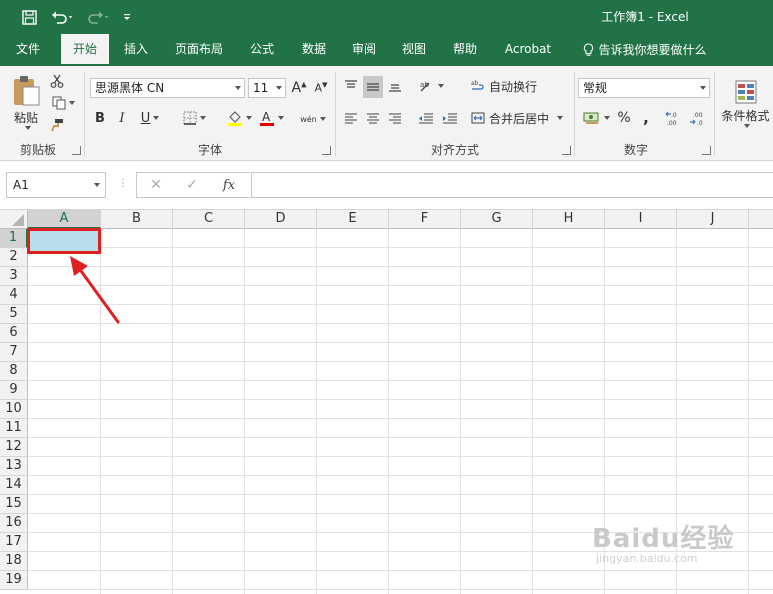 The image size is (773, 594). What do you see at coordinates (14, 295) in the screenshot?
I see `row-header-4: 4` at bounding box center [14, 295].